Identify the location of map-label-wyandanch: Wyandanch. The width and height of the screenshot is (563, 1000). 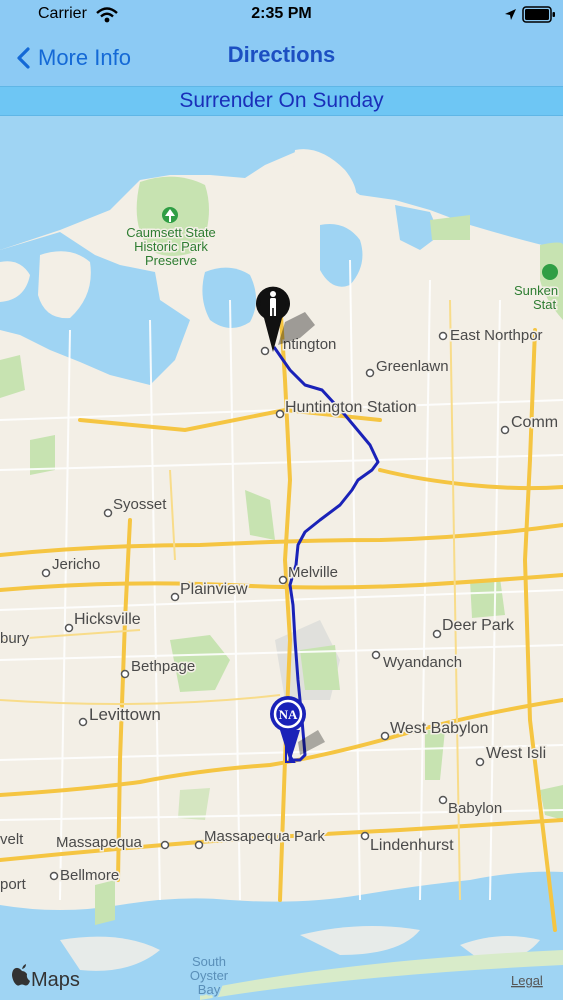
(422, 662).